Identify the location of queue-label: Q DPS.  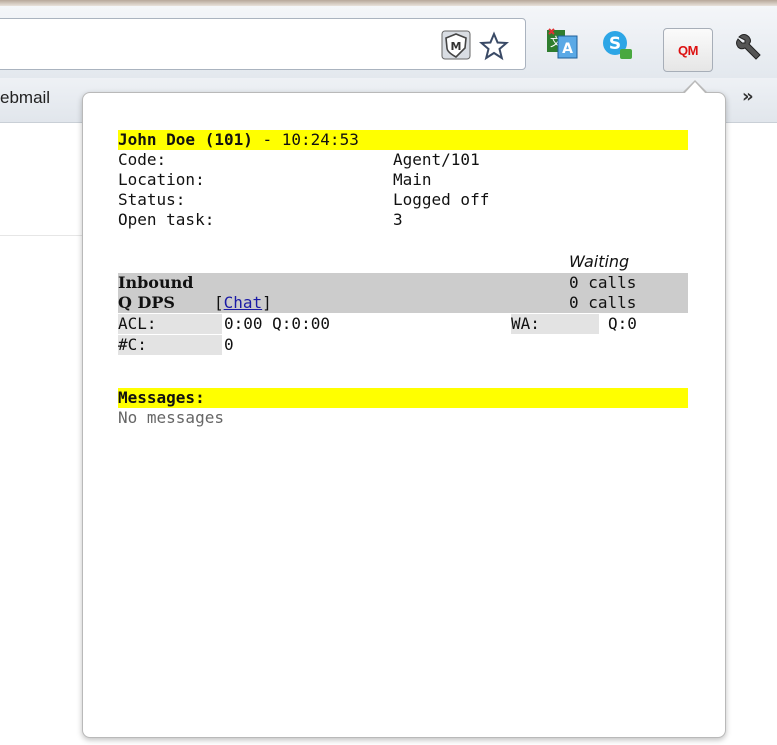
(146, 302).